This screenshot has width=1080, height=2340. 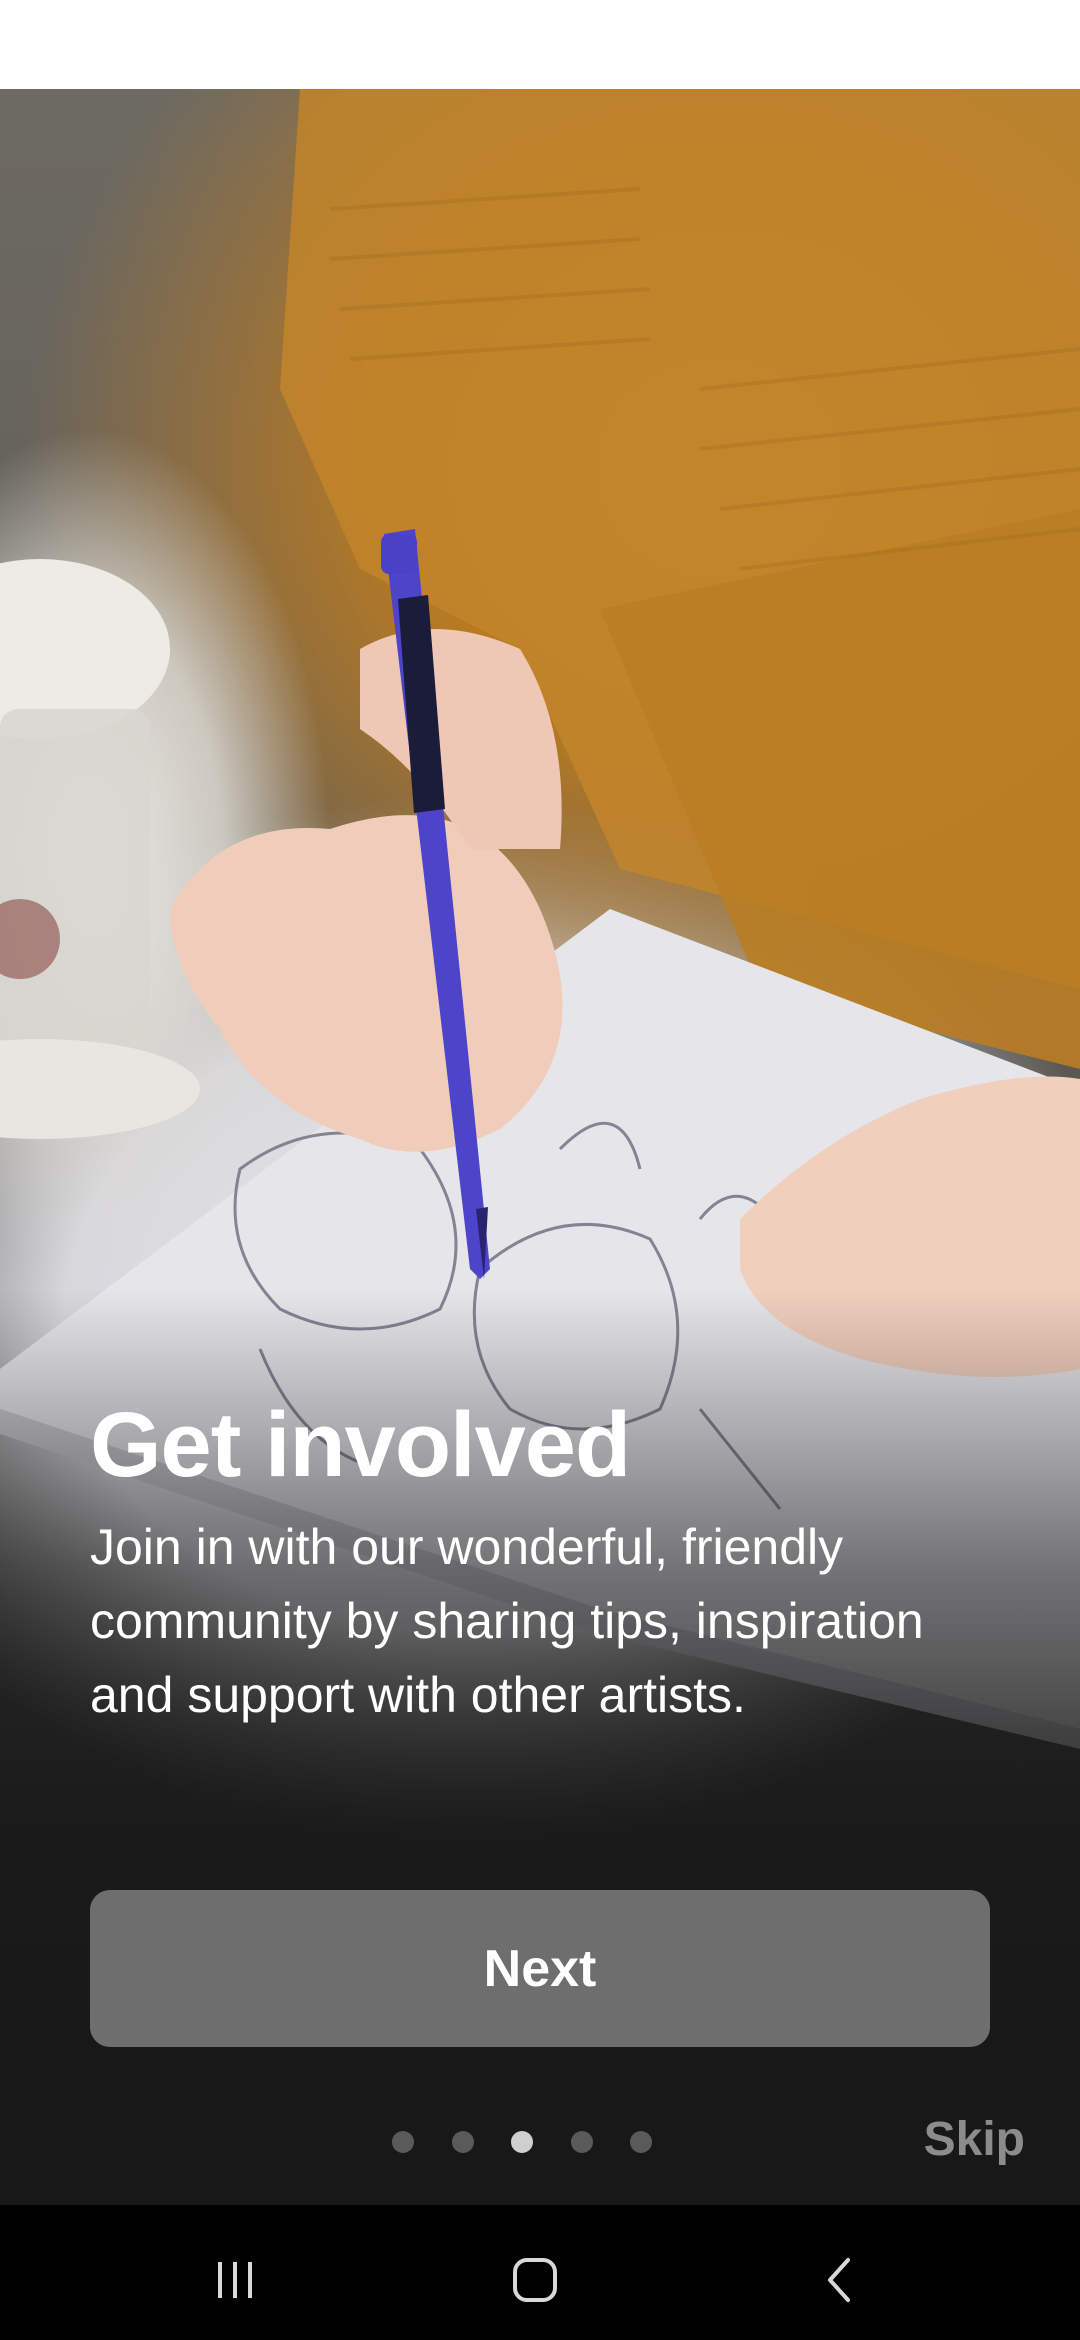 I want to click on back-icon, so click(x=839, y=2280).